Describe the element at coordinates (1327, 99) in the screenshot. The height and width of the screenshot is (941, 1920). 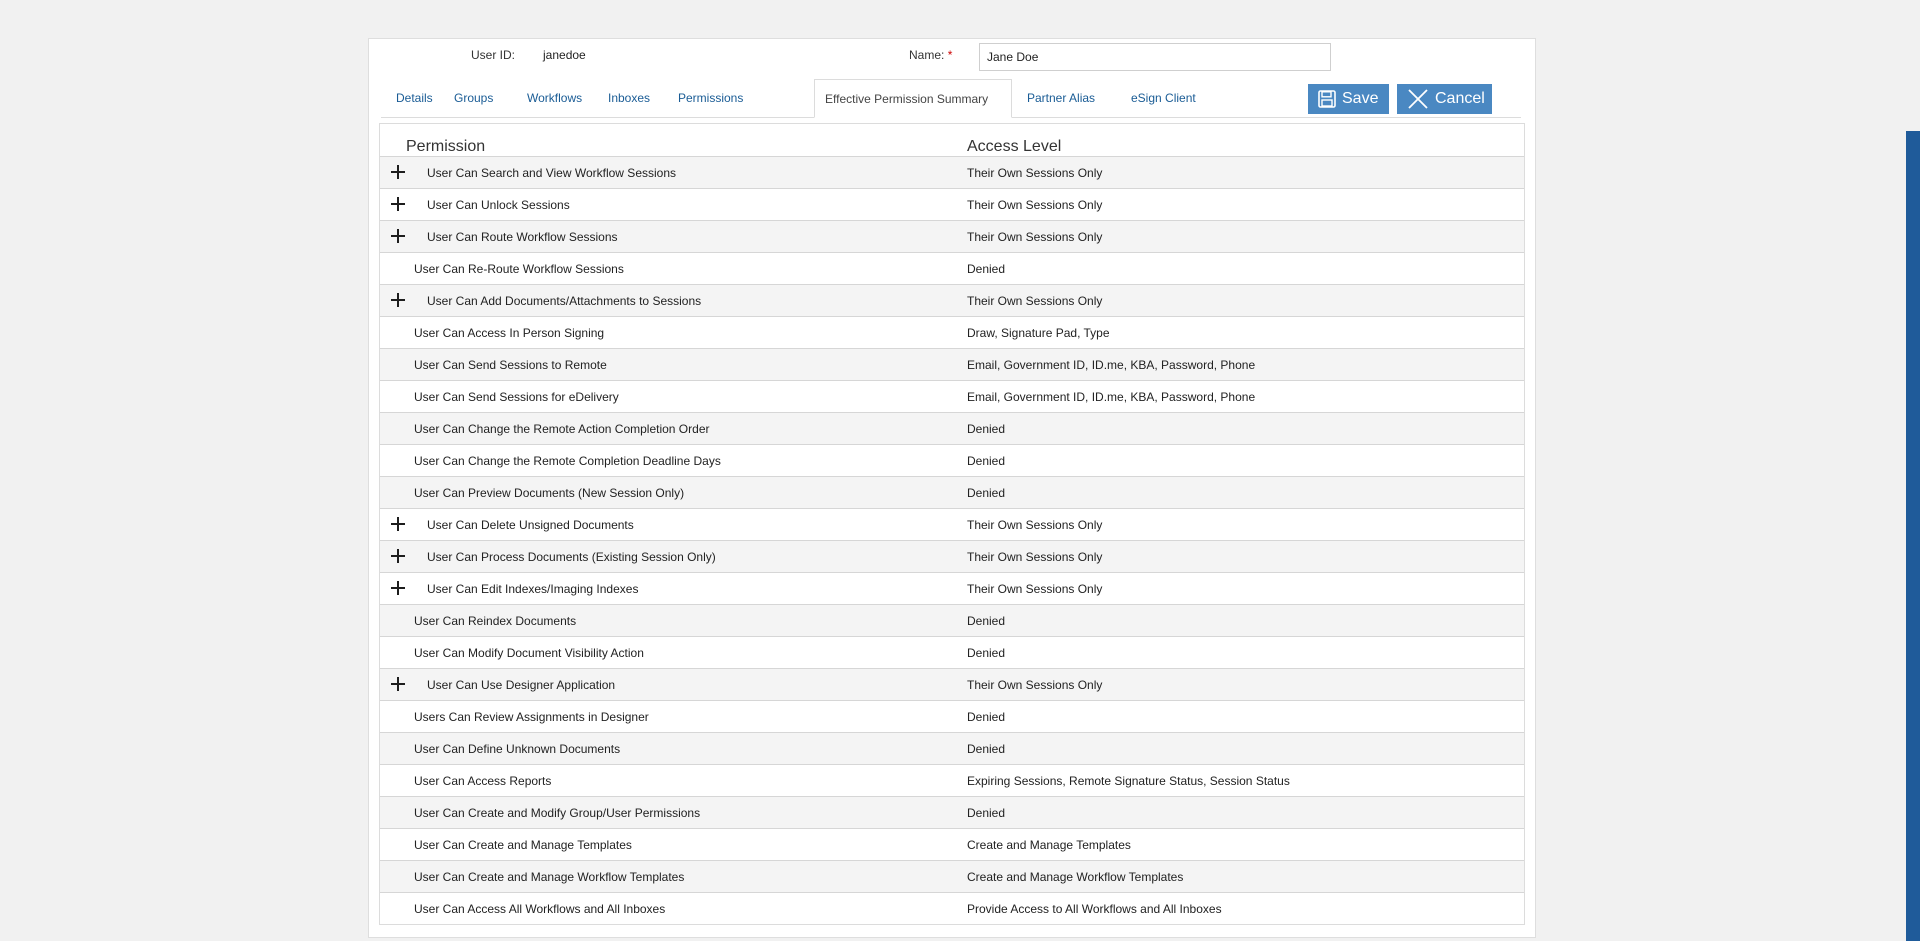
I see `floppy-disk-icon` at that location.